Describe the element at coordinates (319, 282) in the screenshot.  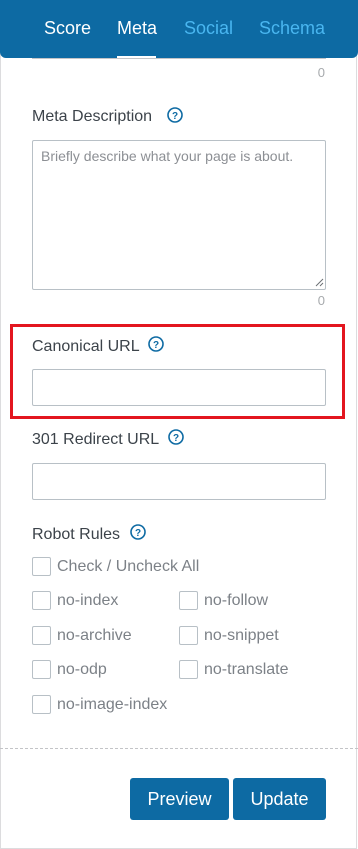
I see `resize-handle-icon` at that location.